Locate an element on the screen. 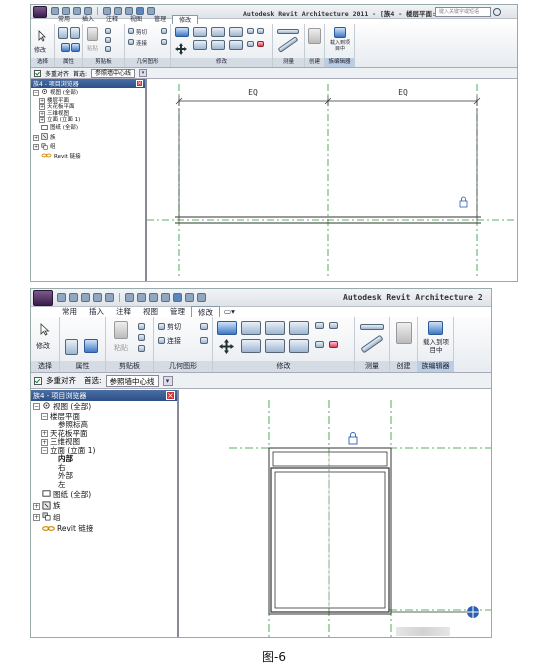  load-into-project-button: 载入到项目中 is located at coordinates (340, 46).